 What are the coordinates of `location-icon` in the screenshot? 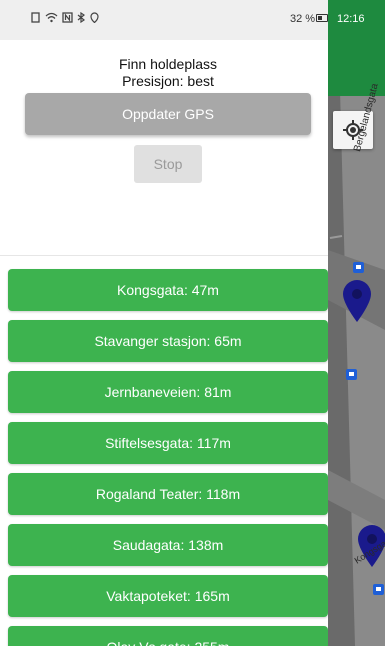 It's located at (94, 17).